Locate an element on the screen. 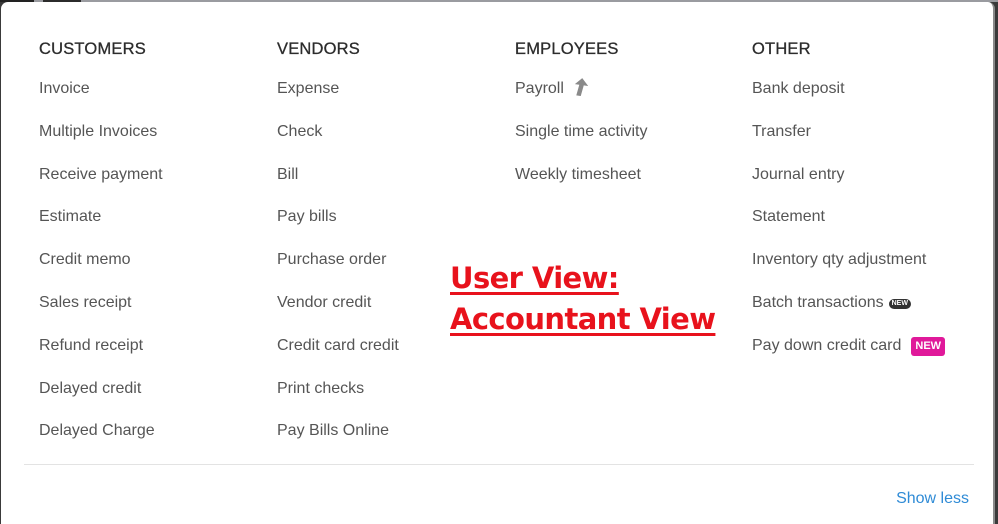  menu-item-label: Delayed credit is located at coordinates (90, 388).